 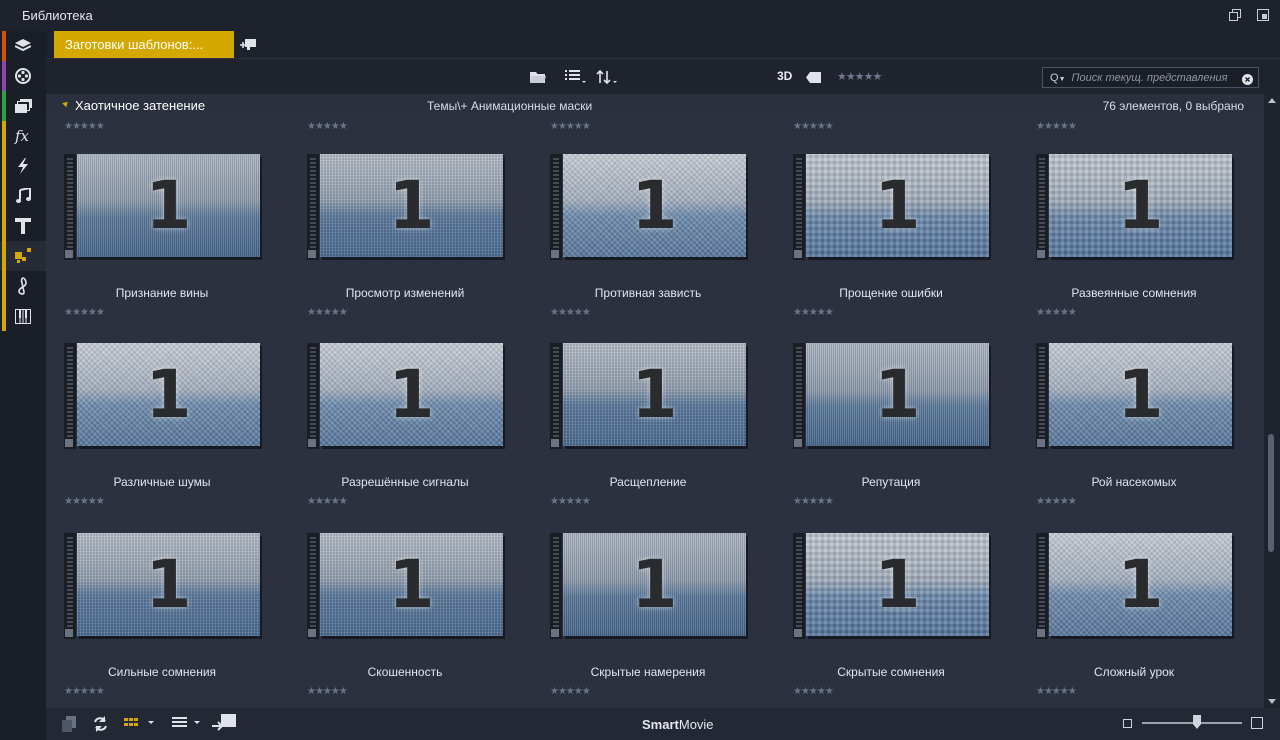 What do you see at coordinates (23, 286) in the screenshot?
I see `rail-item-sound-effects` at bounding box center [23, 286].